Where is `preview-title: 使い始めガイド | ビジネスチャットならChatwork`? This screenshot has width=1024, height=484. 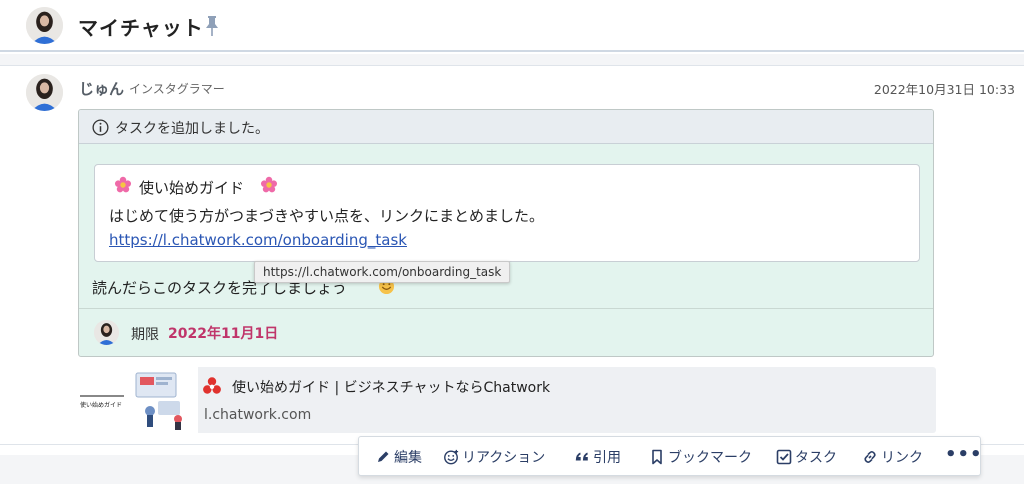
preview-title: 使い始めガイド | ビジネスチャットならChatwork is located at coordinates (391, 387).